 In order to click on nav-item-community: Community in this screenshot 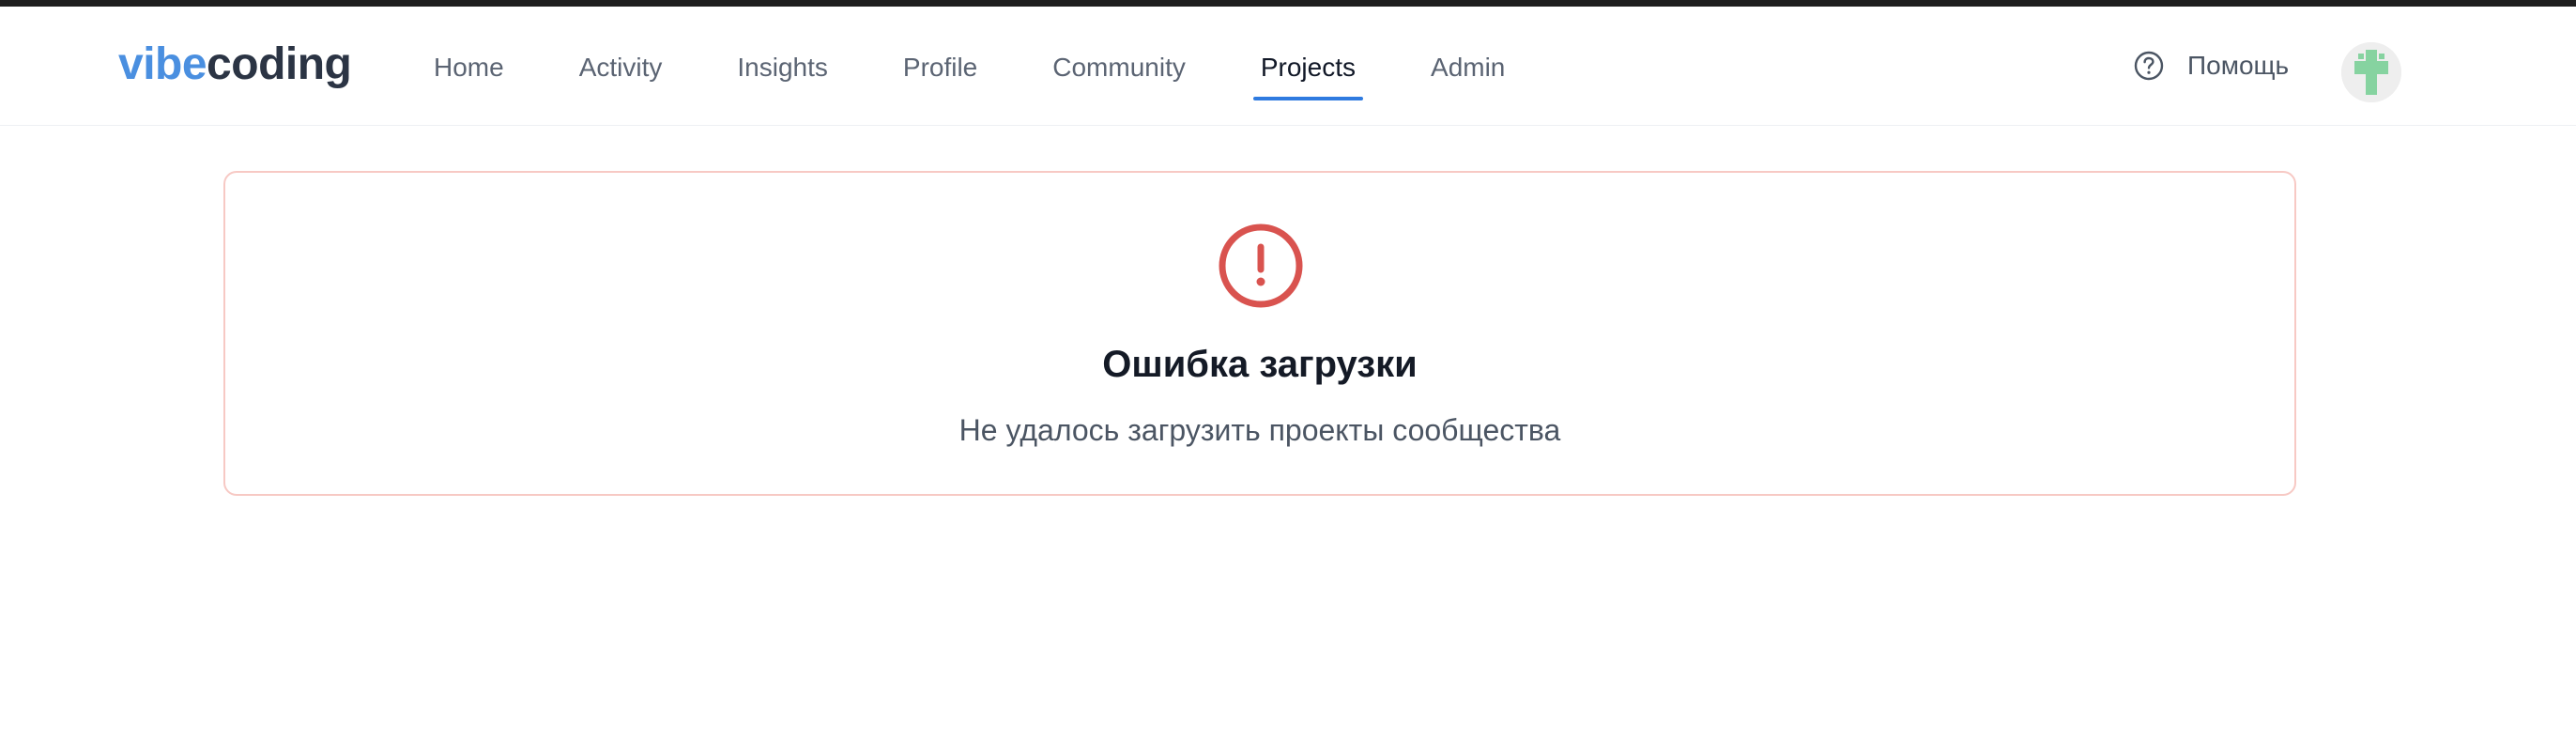, I will do `click(1119, 68)`.